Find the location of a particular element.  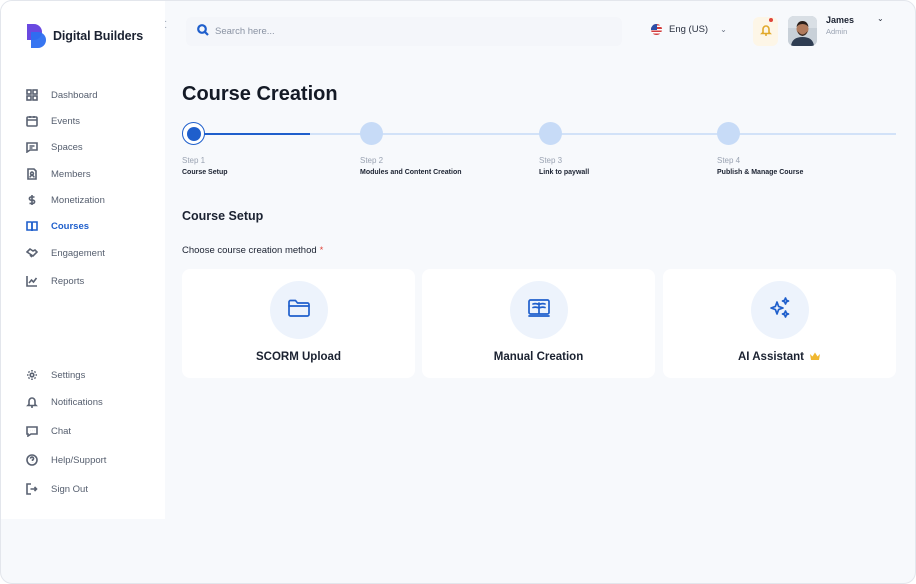

sidebar-item-monetization: Monetization is located at coordinates (65, 200).